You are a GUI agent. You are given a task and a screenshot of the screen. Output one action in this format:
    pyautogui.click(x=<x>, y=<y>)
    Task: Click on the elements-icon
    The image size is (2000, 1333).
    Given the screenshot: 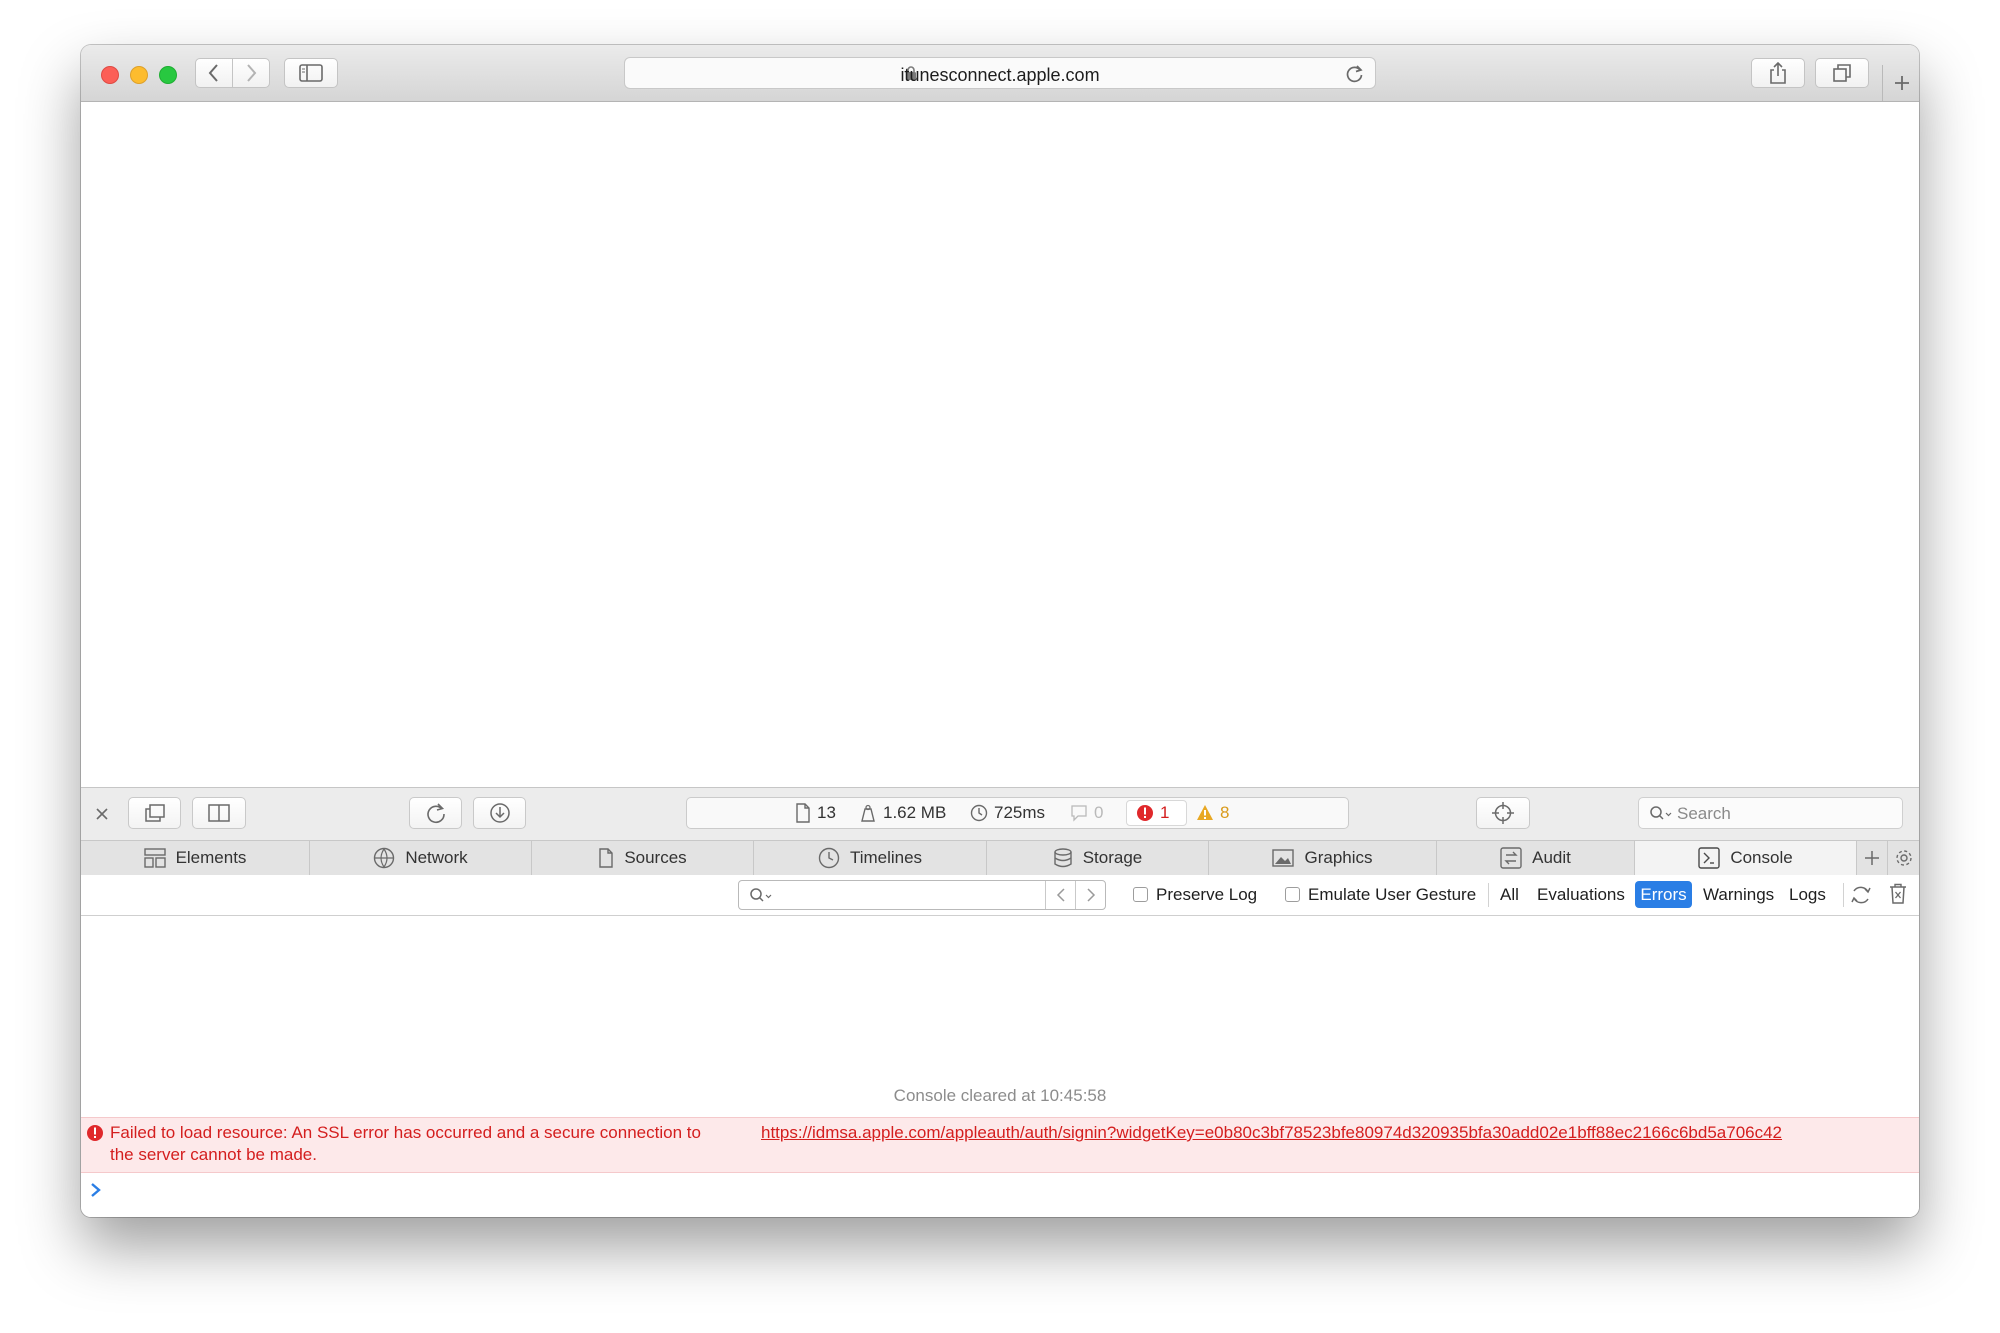 What is the action you would take?
    pyautogui.click(x=154, y=858)
    